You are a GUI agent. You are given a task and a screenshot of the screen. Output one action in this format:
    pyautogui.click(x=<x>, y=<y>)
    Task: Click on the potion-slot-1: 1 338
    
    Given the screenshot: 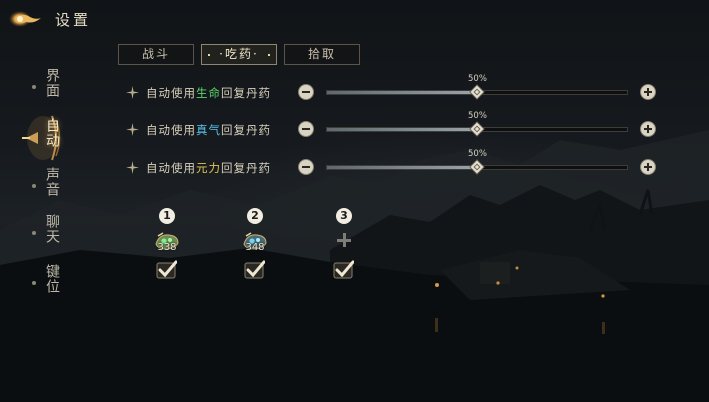 What is the action you would take?
    pyautogui.click(x=167, y=246)
    